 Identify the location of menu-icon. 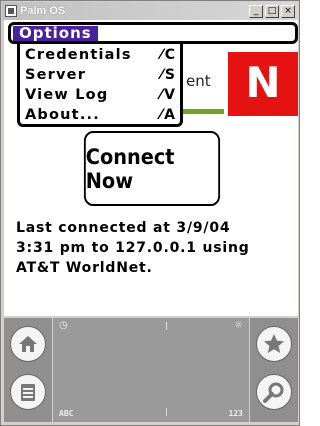
(28, 392).